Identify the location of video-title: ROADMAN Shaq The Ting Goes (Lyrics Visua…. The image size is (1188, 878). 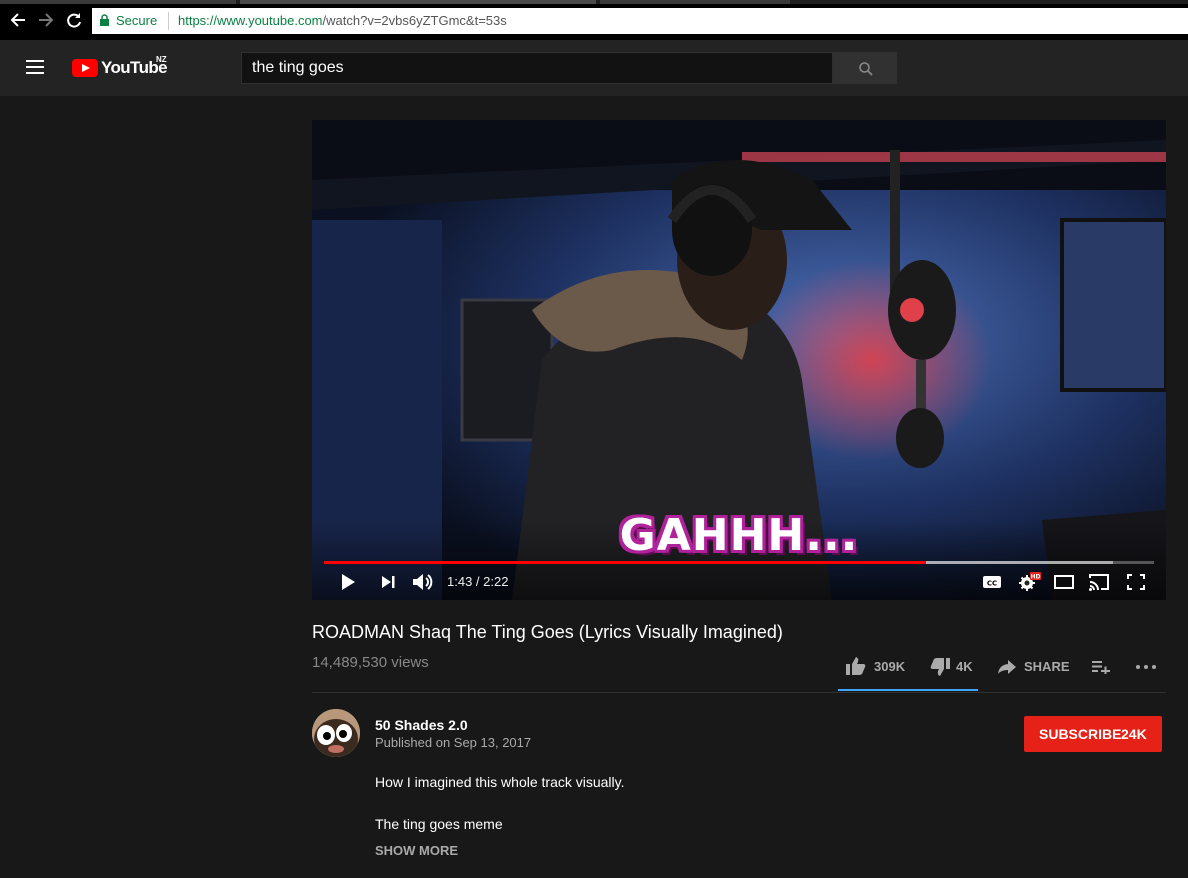
(547, 632).